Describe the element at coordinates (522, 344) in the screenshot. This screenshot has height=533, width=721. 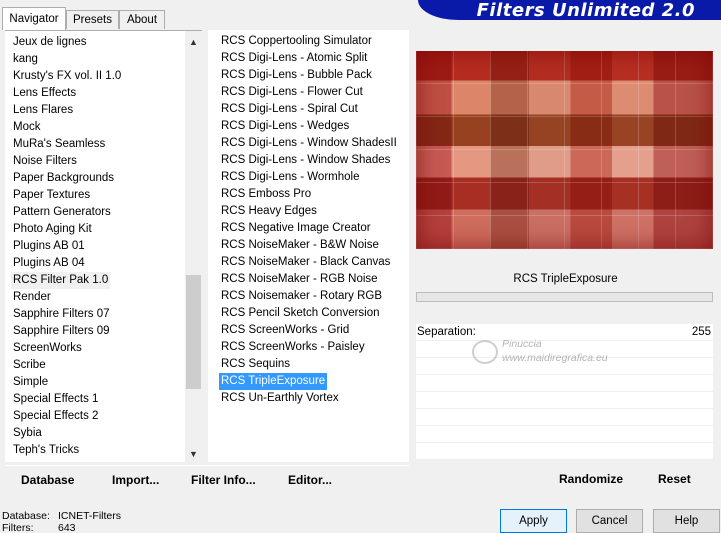
I see `watermark-name: Pinuccia` at that location.